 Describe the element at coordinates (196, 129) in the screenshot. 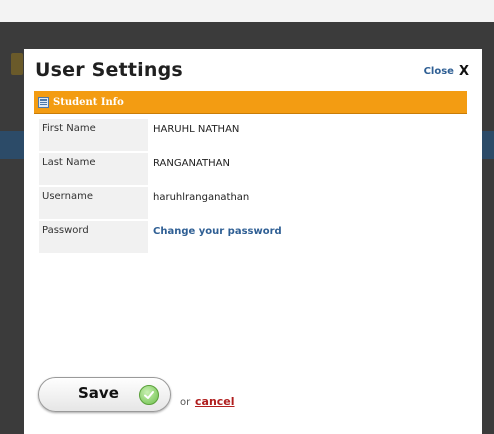

I see `first-name-value: HARUHL NATHAN` at that location.